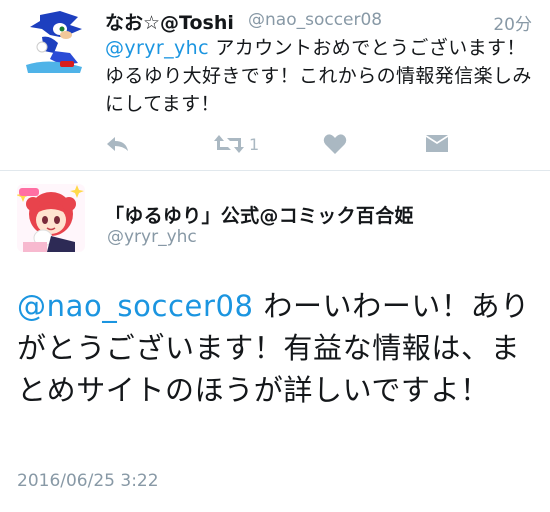 Image resolution: width=550 pixels, height=512 pixels. Describe the element at coordinates (259, 214) in the screenshot. I see `display-name: 「ゆるゆり」公式@コミック百合姫` at that location.